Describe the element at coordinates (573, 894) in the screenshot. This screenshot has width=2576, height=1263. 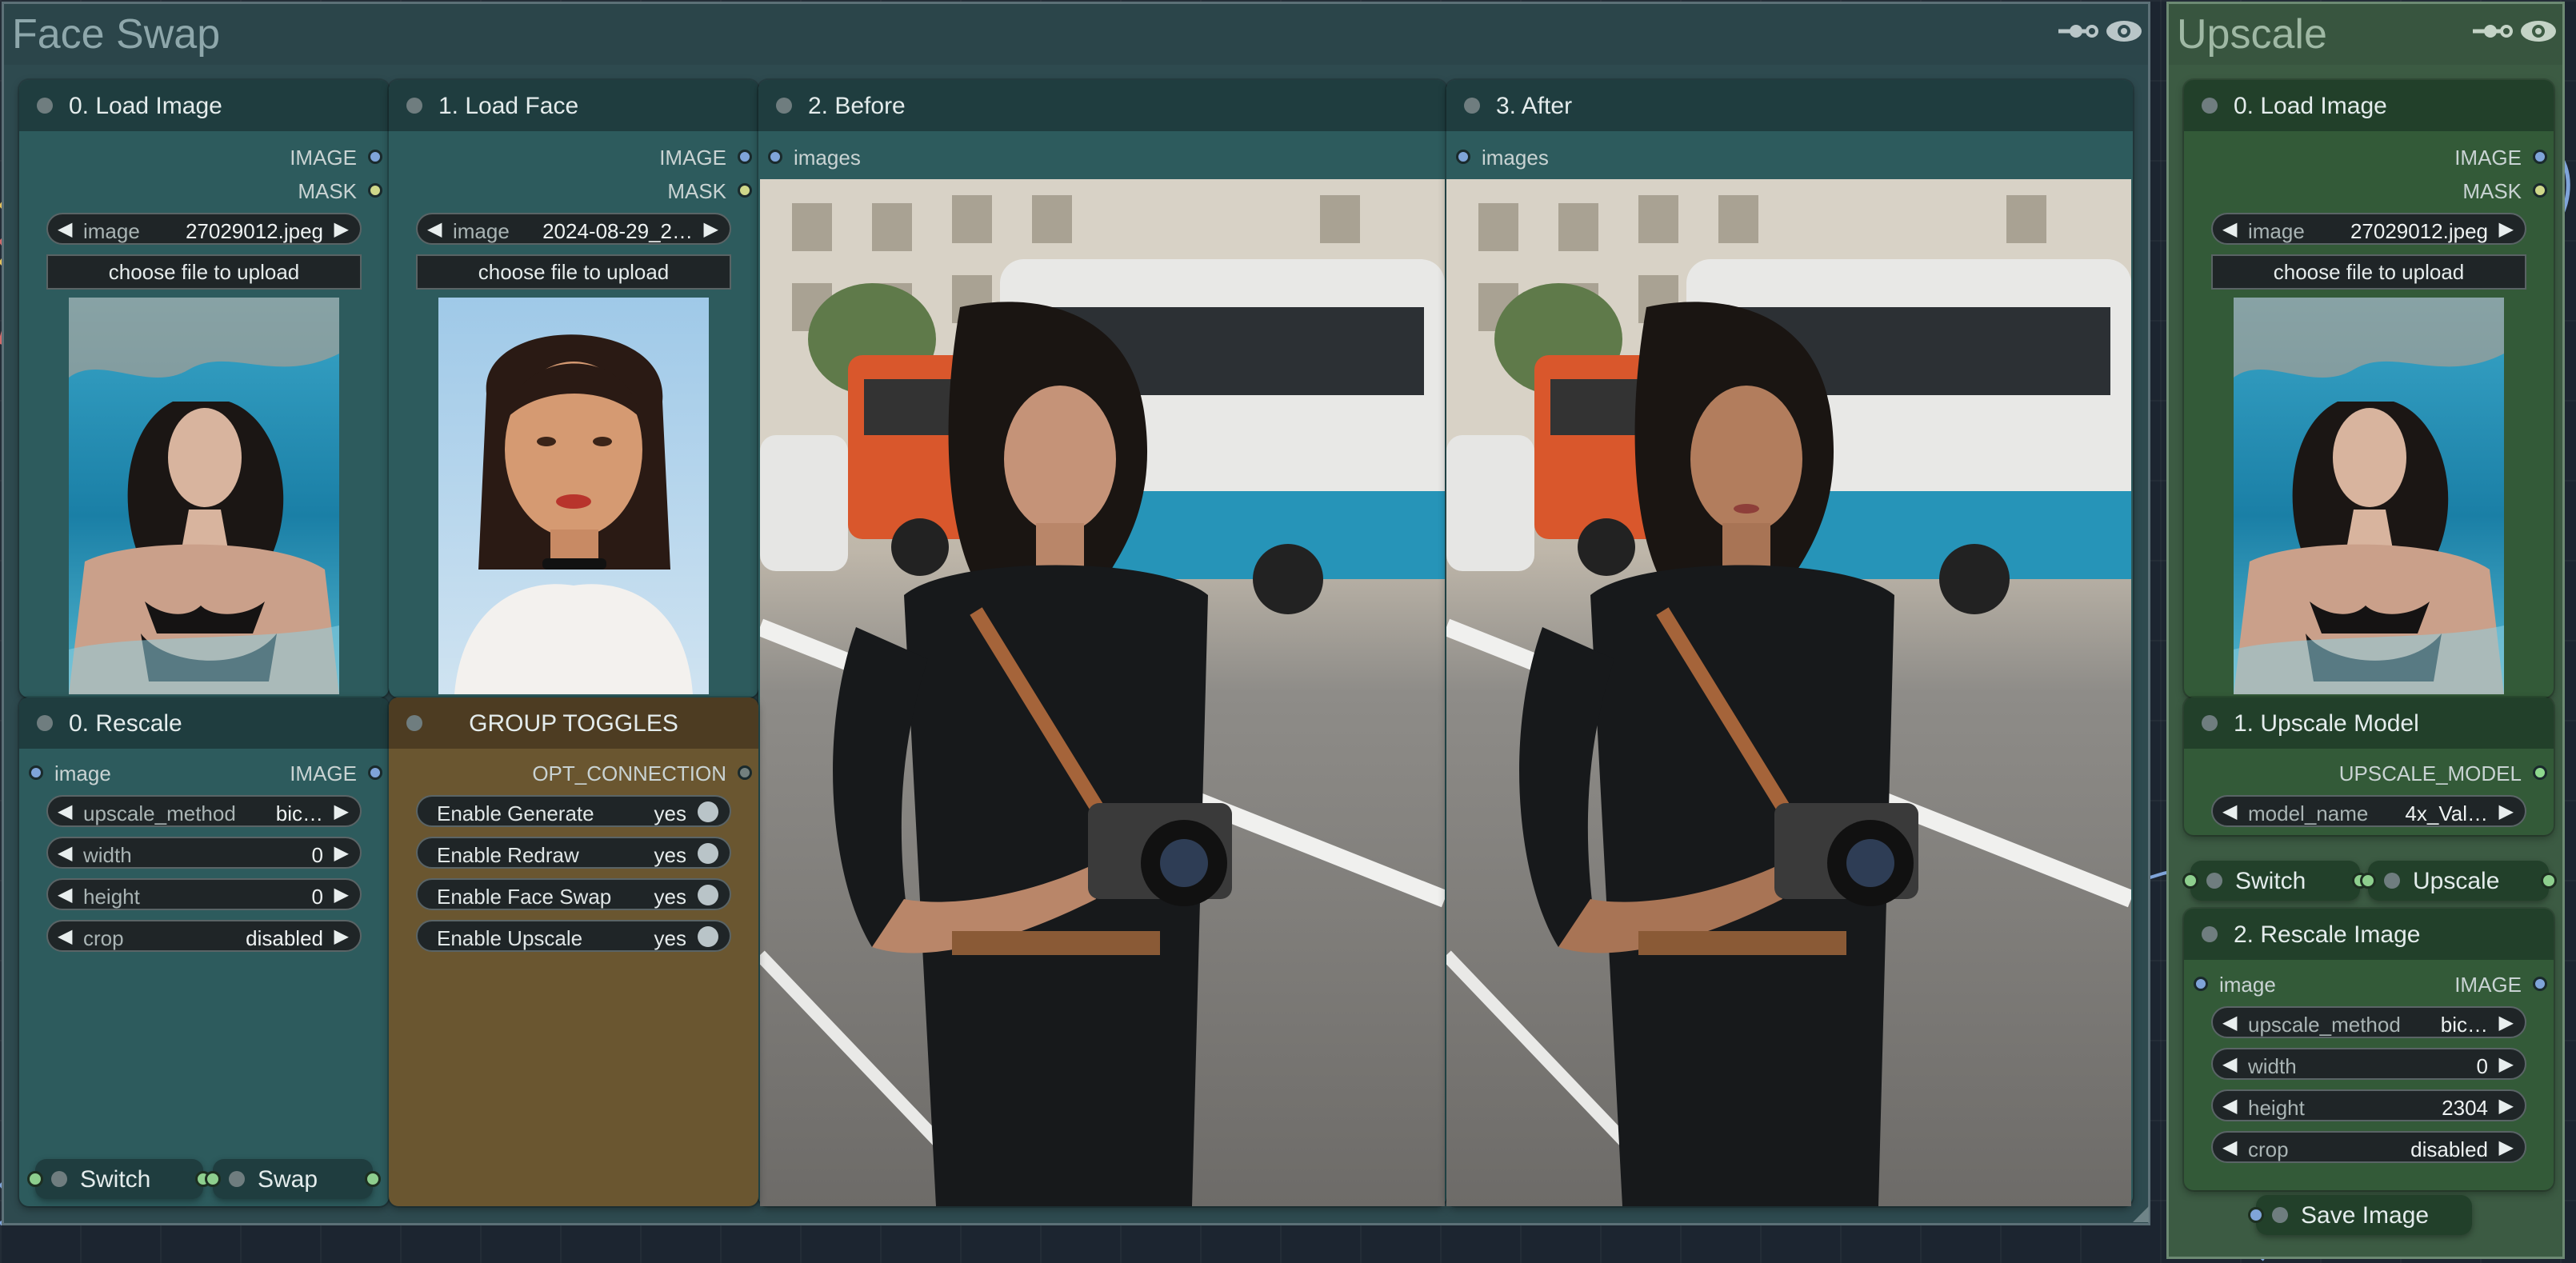
I see `toggle-enable-face-swap: Enable Face Swap yes` at that location.